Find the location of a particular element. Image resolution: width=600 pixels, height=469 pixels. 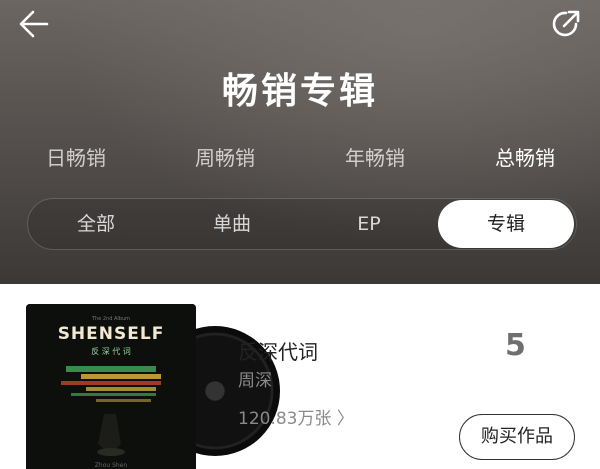

cover-top-text: The 2nd Album is located at coordinates (111, 319).